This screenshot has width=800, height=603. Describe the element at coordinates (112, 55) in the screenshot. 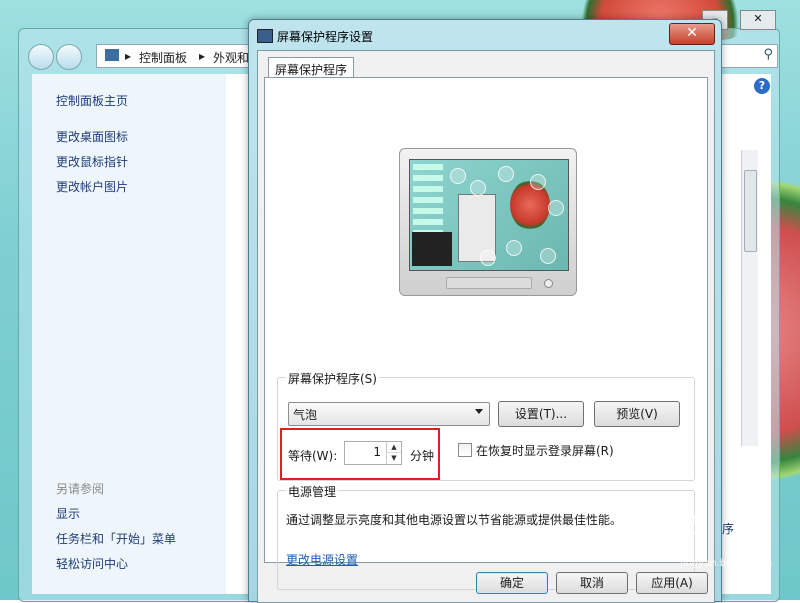

I see `control-panel-icon` at that location.